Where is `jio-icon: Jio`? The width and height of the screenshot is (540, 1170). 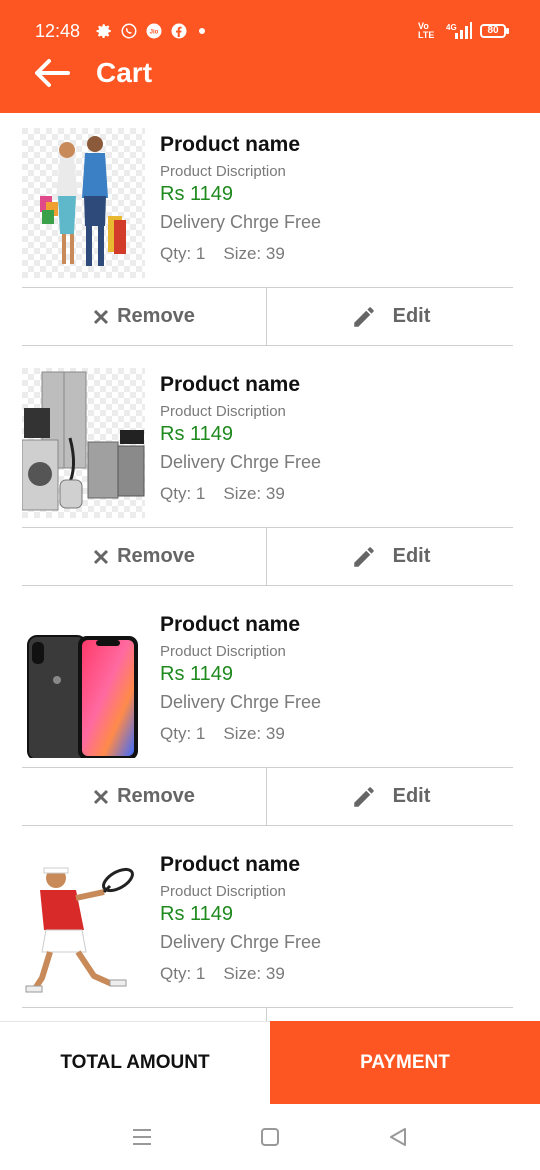 jio-icon: Jio is located at coordinates (154, 31).